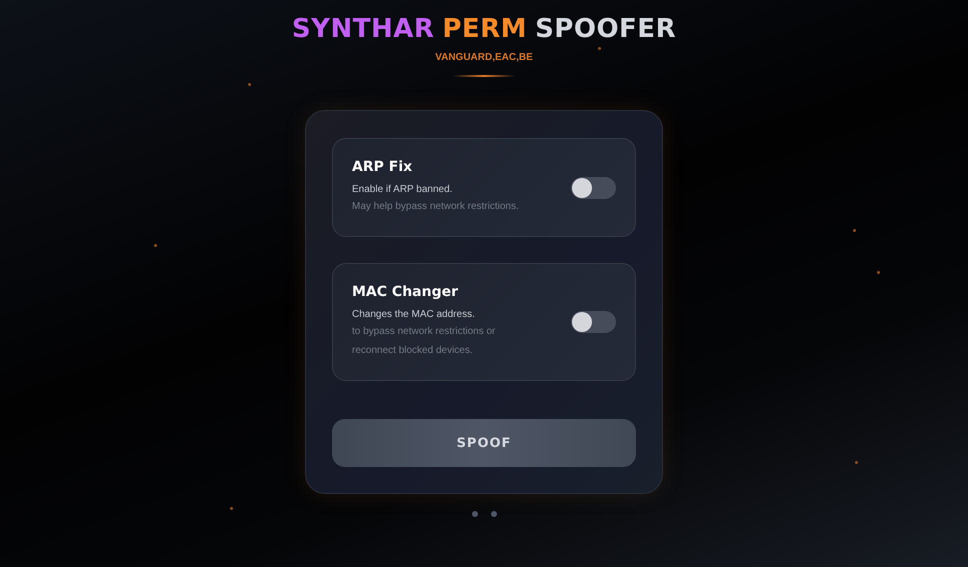 The width and height of the screenshot is (968, 567). Describe the element at coordinates (424, 341) in the screenshot. I see `option-note: to bypass network restrictions or reconnect blocked devices.` at that location.